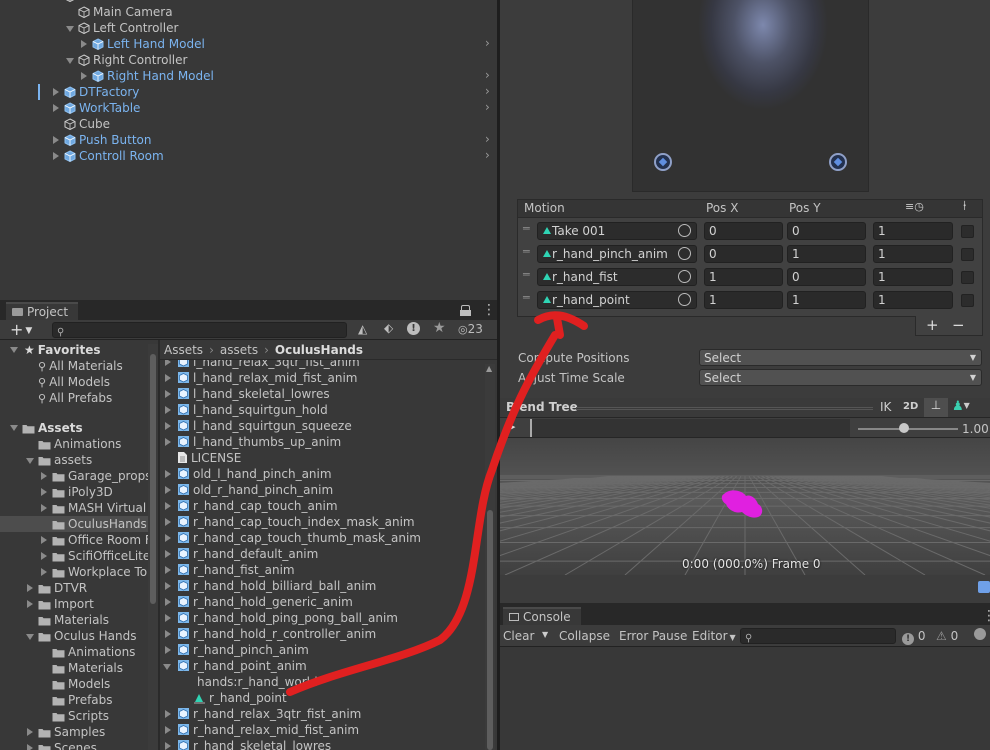 This screenshot has width=990, height=750. Describe the element at coordinates (322, 682) in the screenshot. I see `asset-item: hands:r_hand_world` at that location.